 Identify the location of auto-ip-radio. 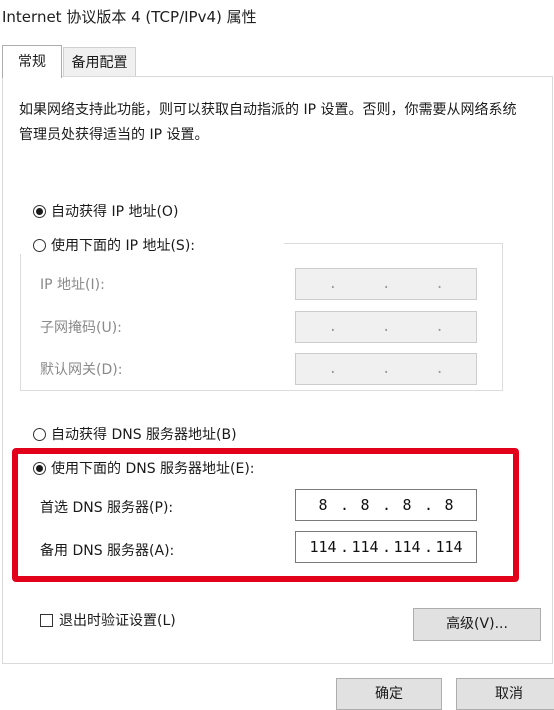
(39, 211).